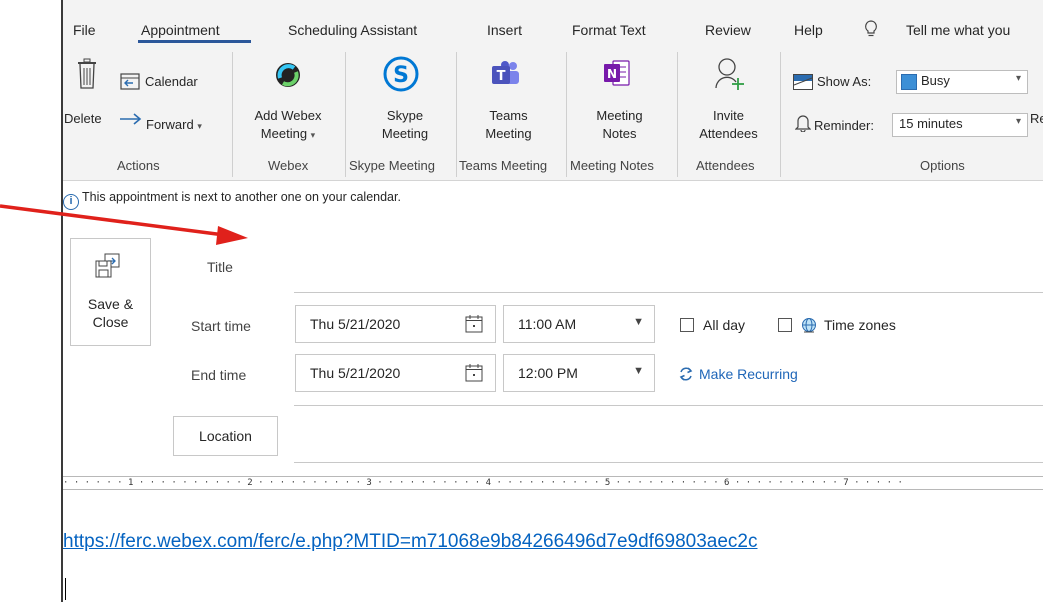 The image size is (1043, 602). What do you see at coordinates (288, 76) in the screenshot?
I see `webex-icon` at bounding box center [288, 76].